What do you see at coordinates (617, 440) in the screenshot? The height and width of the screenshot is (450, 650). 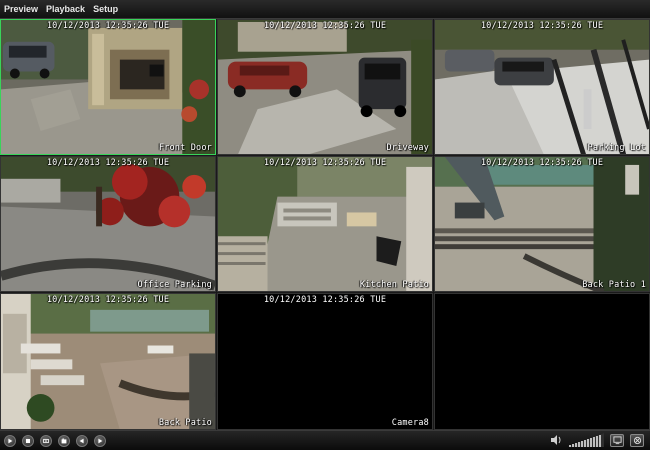 I see `layout-icon` at bounding box center [617, 440].